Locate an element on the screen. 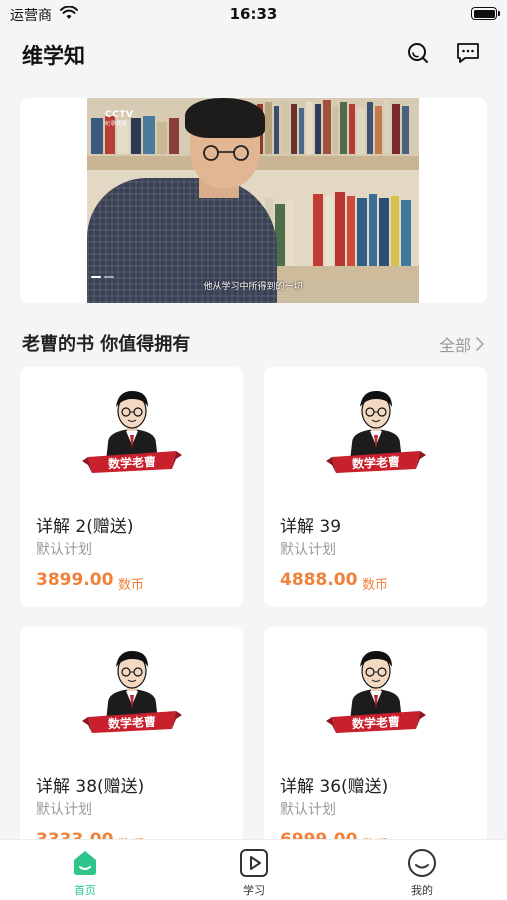 This screenshot has height=900, width=507. battery-icon is located at coordinates (485, 13).